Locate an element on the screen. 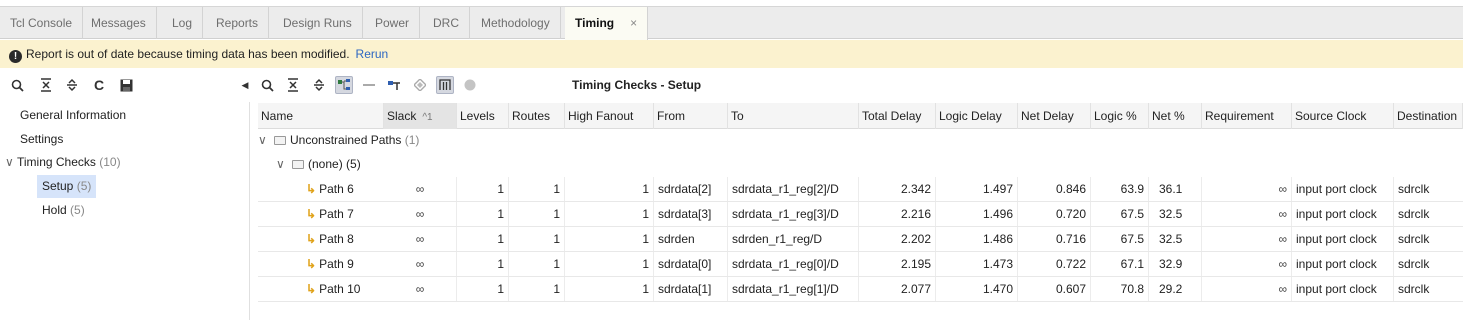  tree-item-timing-checks: ∨ Timing Checks (10) is located at coordinates (63, 162).